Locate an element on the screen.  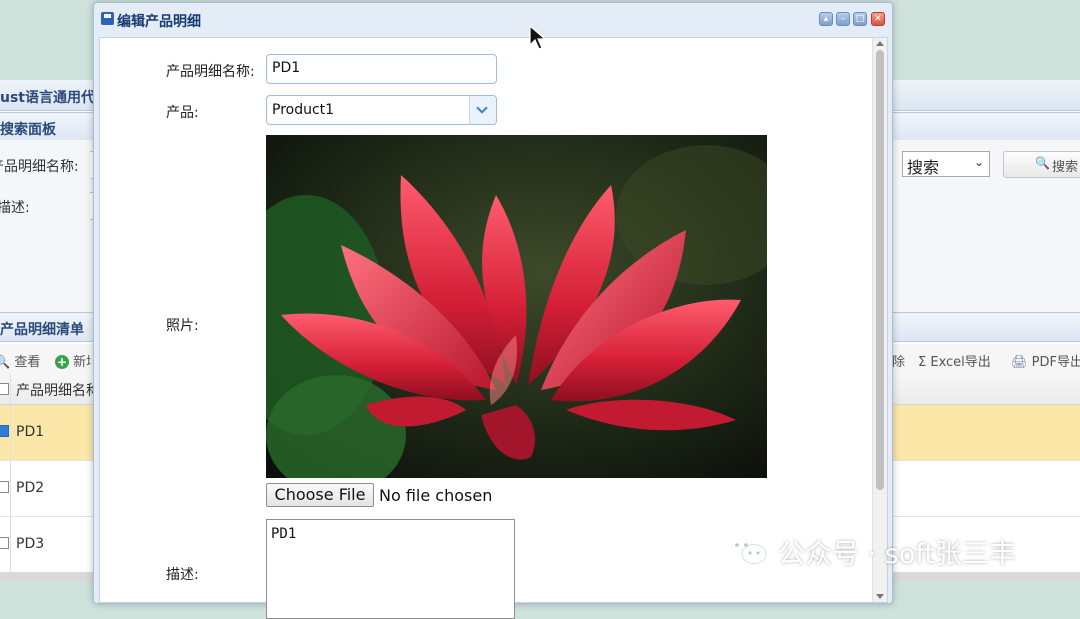
maximize-button: □ is located at coordinates (860, 19).